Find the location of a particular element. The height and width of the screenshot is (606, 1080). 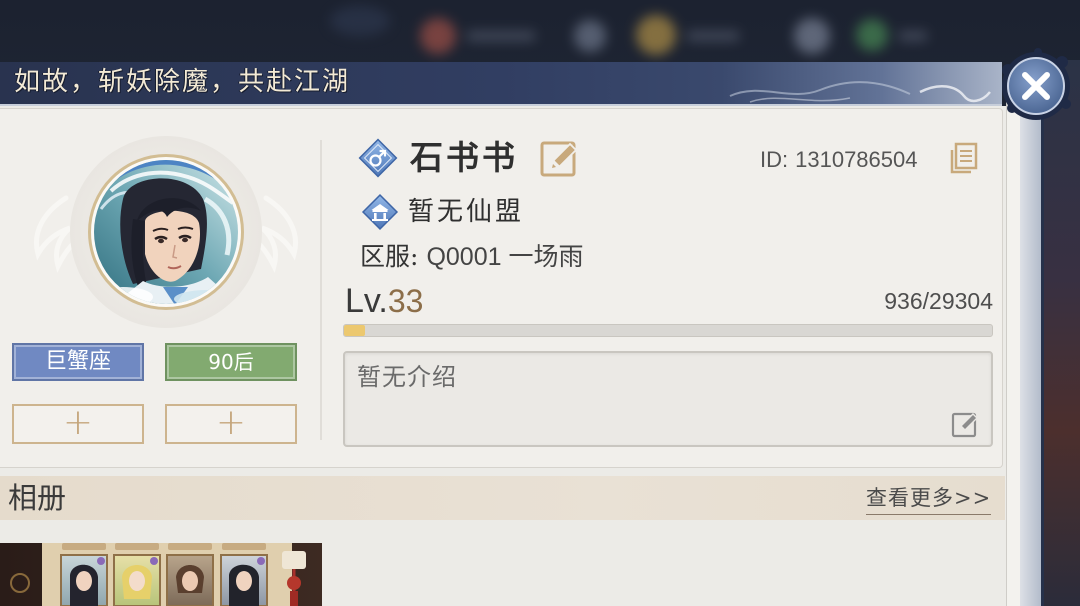

exp-text: 936/29304 is located at coordinates (938, 301).